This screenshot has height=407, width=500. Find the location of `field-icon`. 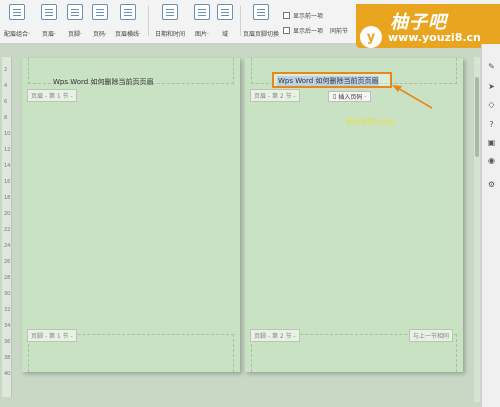

field-icon is located at coordinates (225, 12).